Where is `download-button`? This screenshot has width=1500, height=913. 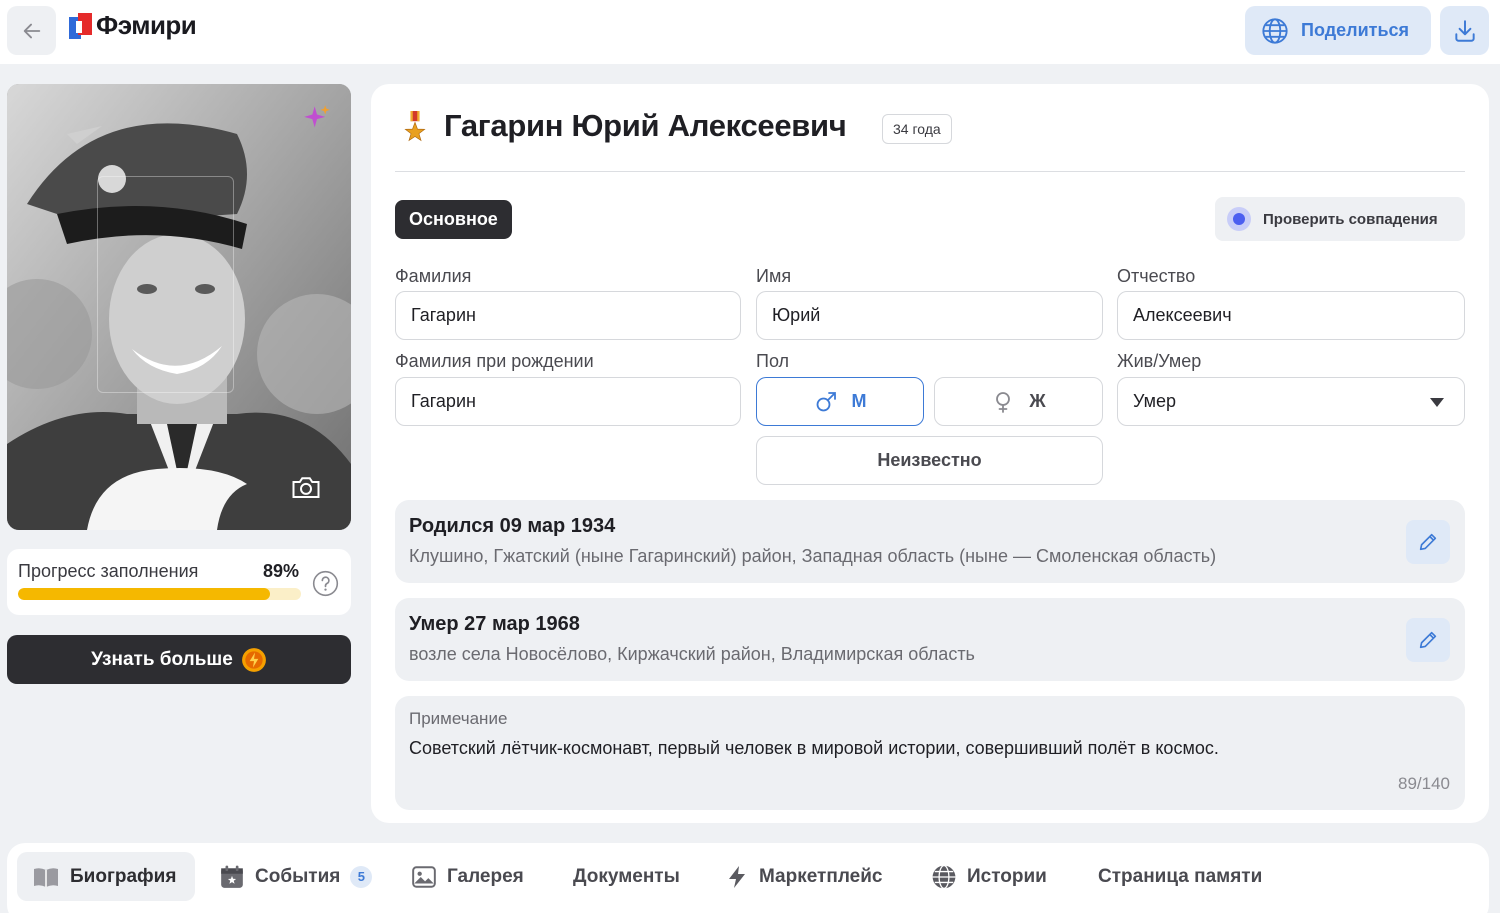
download-button is located at coordinates (1464, 30).